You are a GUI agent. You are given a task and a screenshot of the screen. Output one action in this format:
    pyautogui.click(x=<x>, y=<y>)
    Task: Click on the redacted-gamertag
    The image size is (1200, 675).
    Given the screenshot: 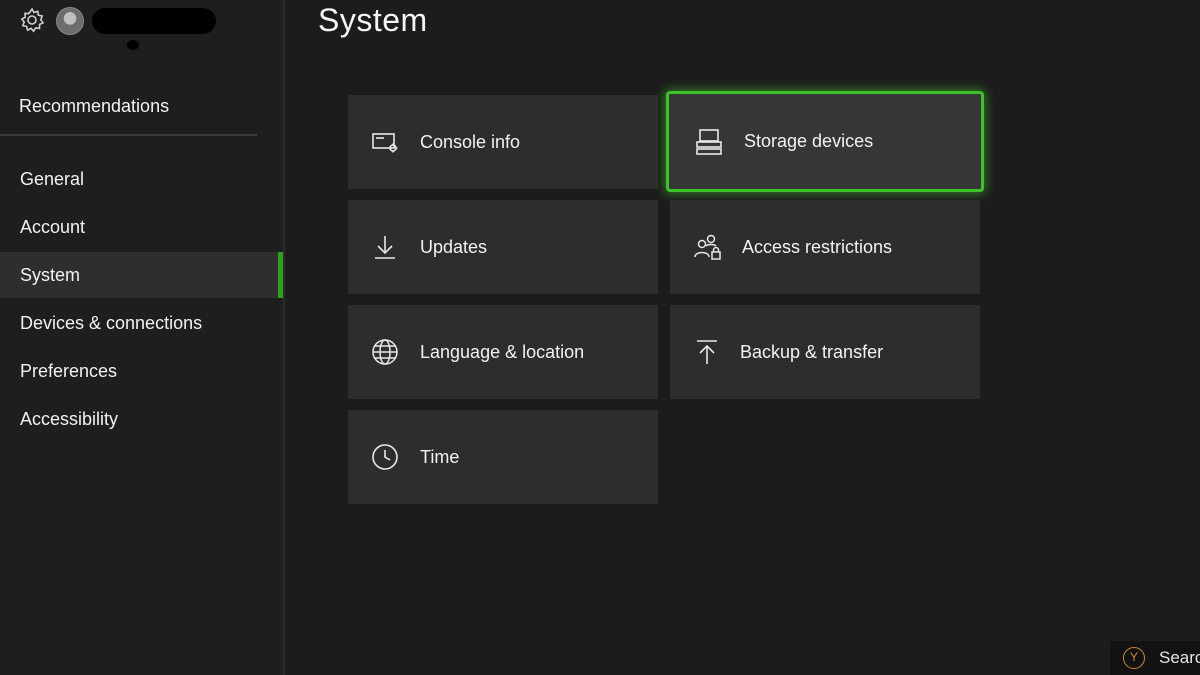 What is the action you would take?
    pyautogui.click(x=154, y=21)
    